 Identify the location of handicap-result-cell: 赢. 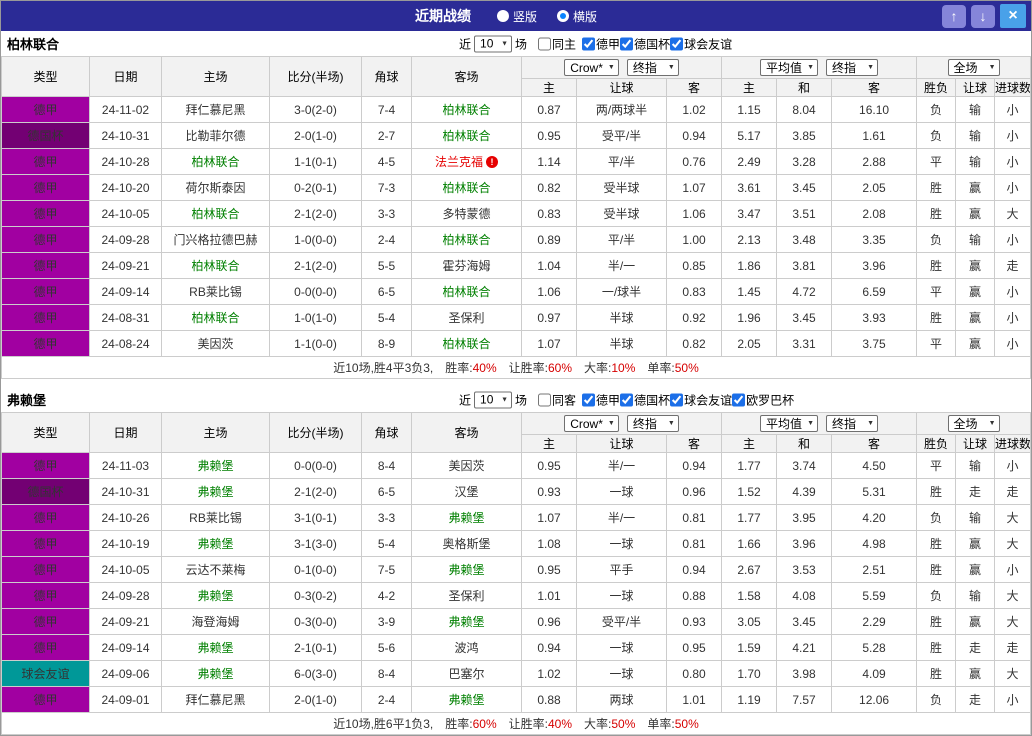
(975, 543).